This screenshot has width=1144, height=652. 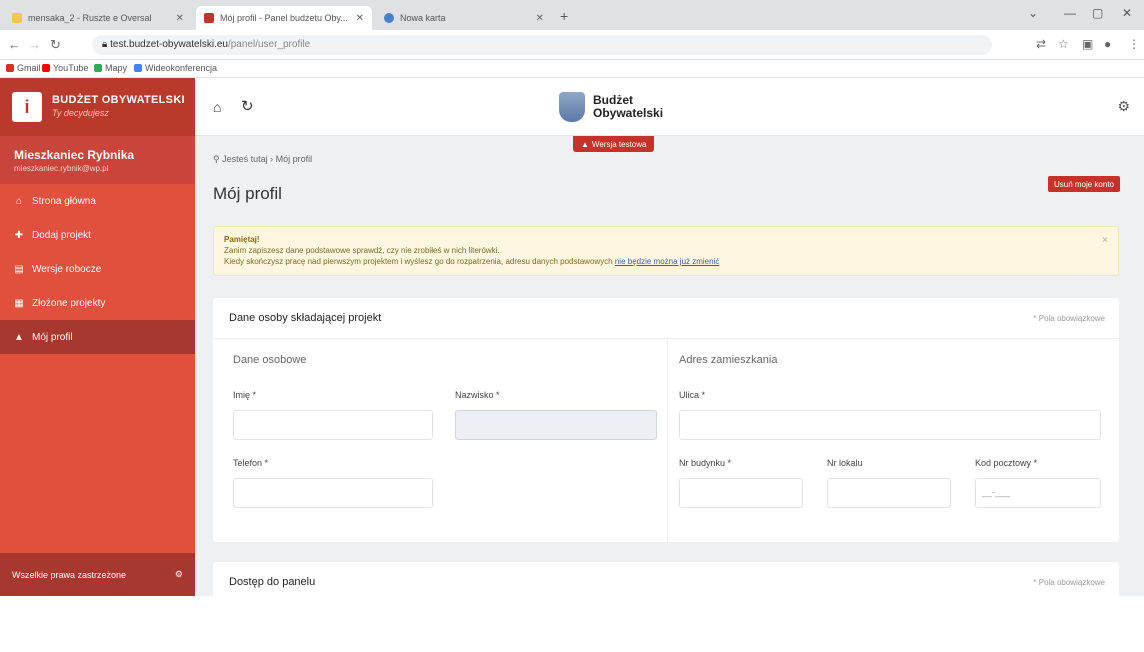 What do you see at coordinates (564, 16) in the screenshot?
I see `new-tab-icon: +` at bounding box center [564, 16].